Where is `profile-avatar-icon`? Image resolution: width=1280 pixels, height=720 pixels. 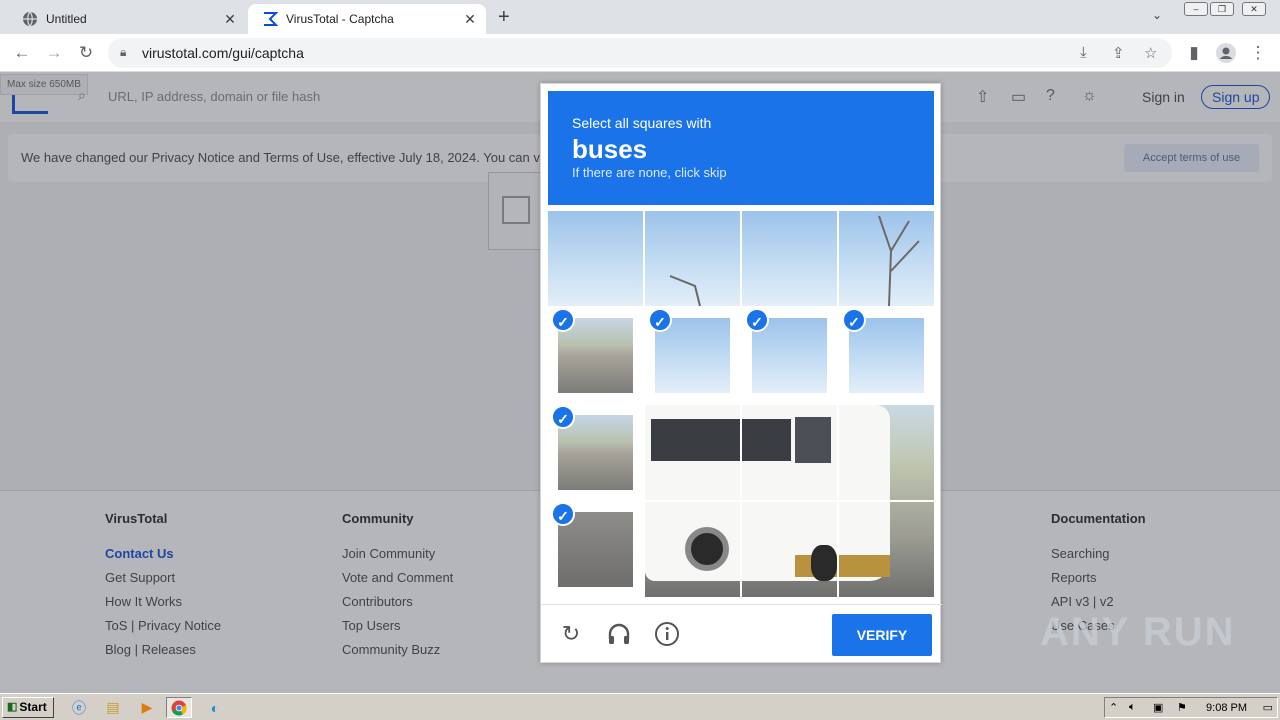
profile-avatar-icon is located at coordinates (1226, 53).